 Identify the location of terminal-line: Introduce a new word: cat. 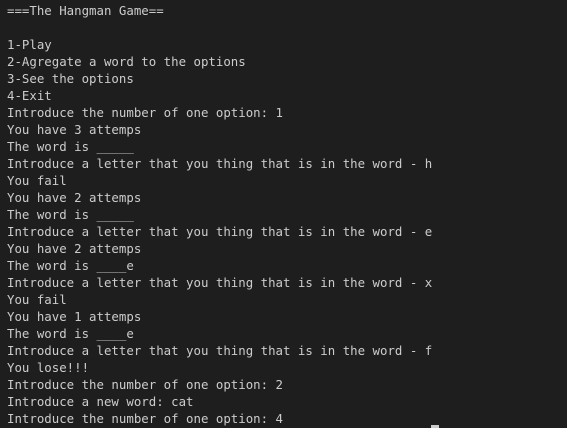
(100, 401).